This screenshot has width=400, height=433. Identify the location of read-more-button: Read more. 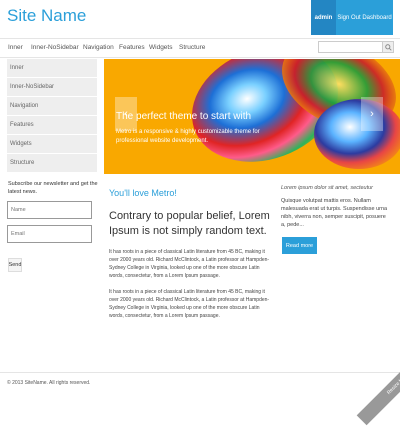
(299, 245).